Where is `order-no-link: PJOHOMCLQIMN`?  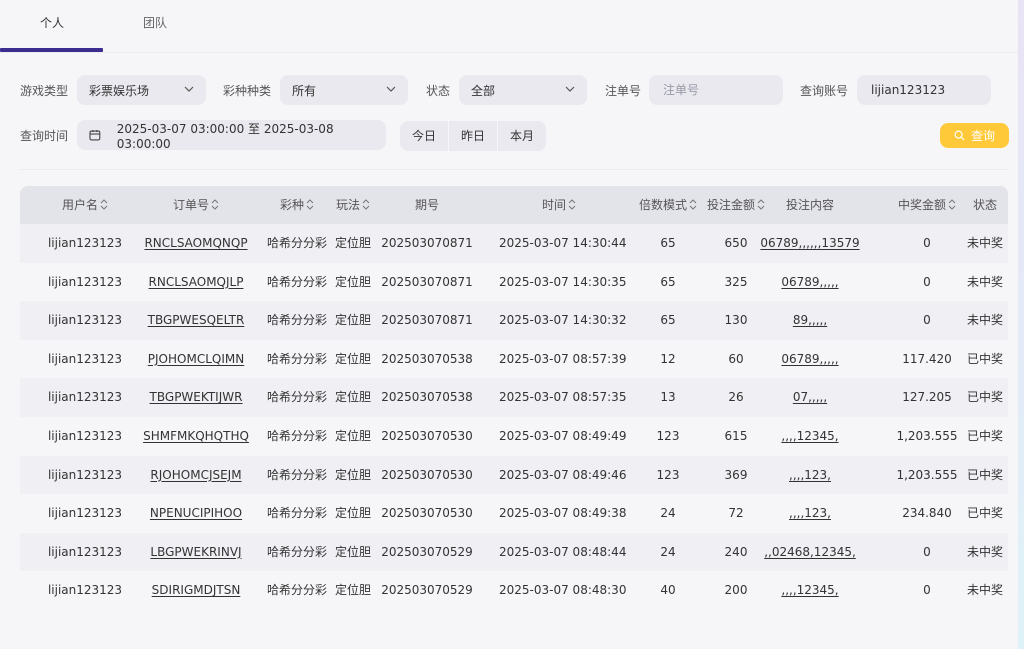
order-no-link: PJOHOMCLQIMN is located at coordinates (196, 359).